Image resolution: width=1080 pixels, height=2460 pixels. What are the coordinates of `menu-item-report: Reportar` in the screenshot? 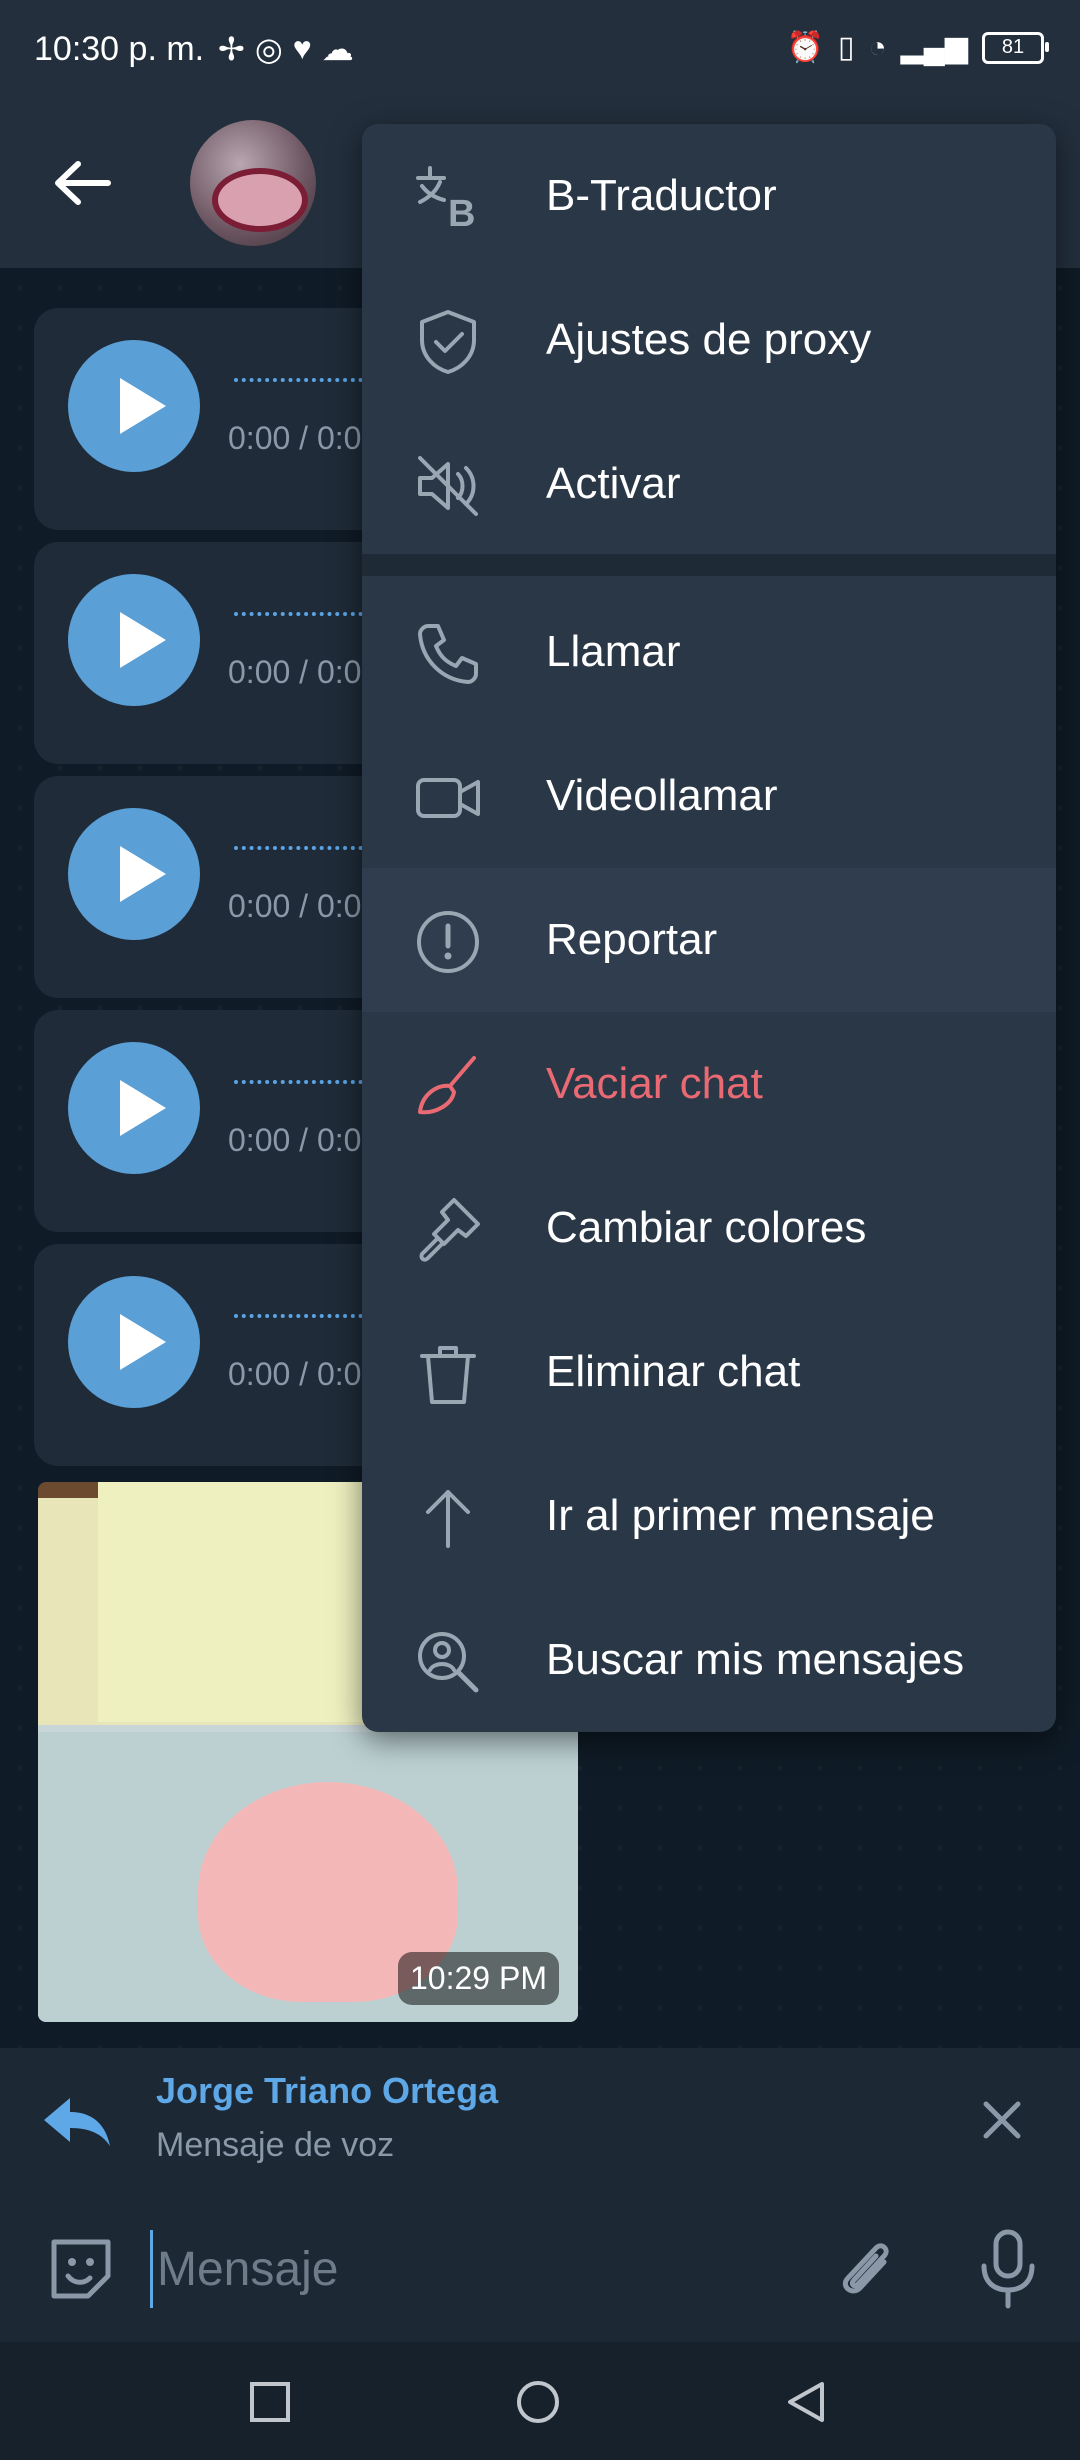 It's located at (709, 940).